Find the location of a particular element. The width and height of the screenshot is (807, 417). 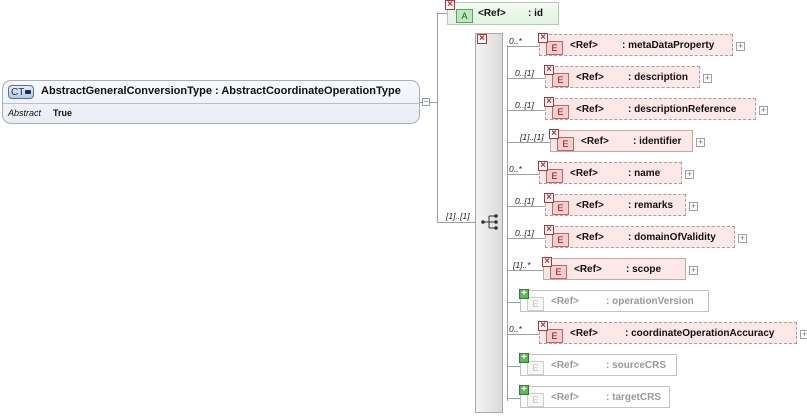

sequence-multiplicity: [1]..[1] is located at coordinates (458, 216).